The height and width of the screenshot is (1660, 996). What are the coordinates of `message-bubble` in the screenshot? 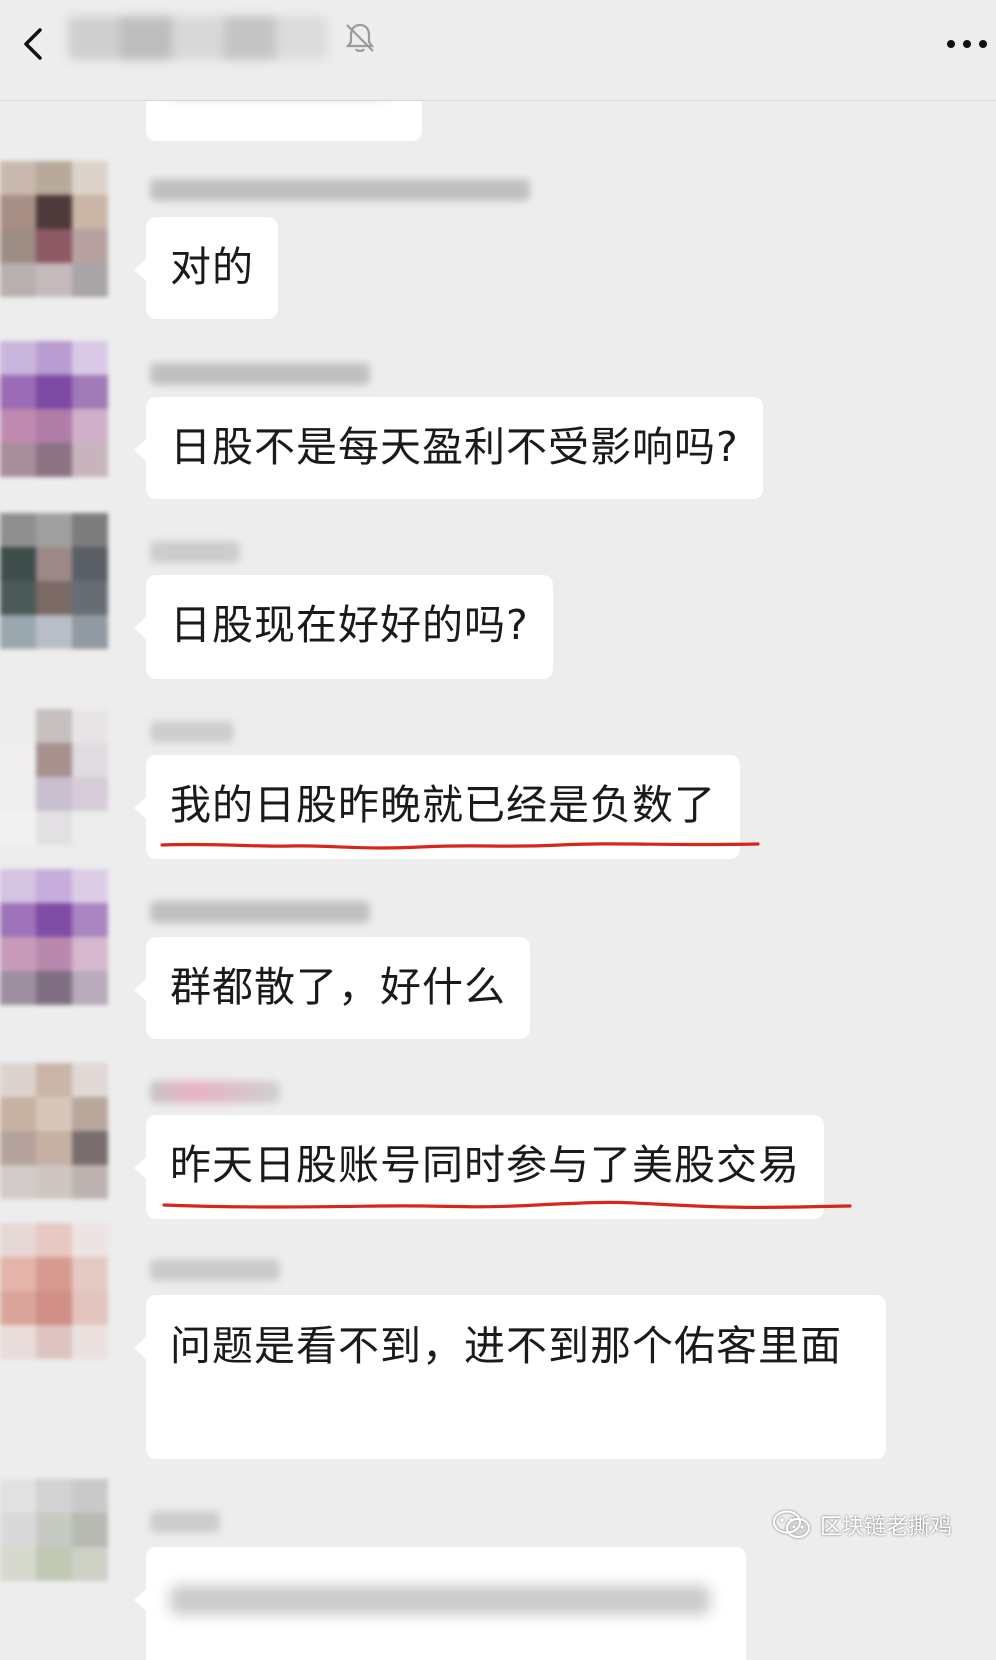 It's located at (440, 1603).